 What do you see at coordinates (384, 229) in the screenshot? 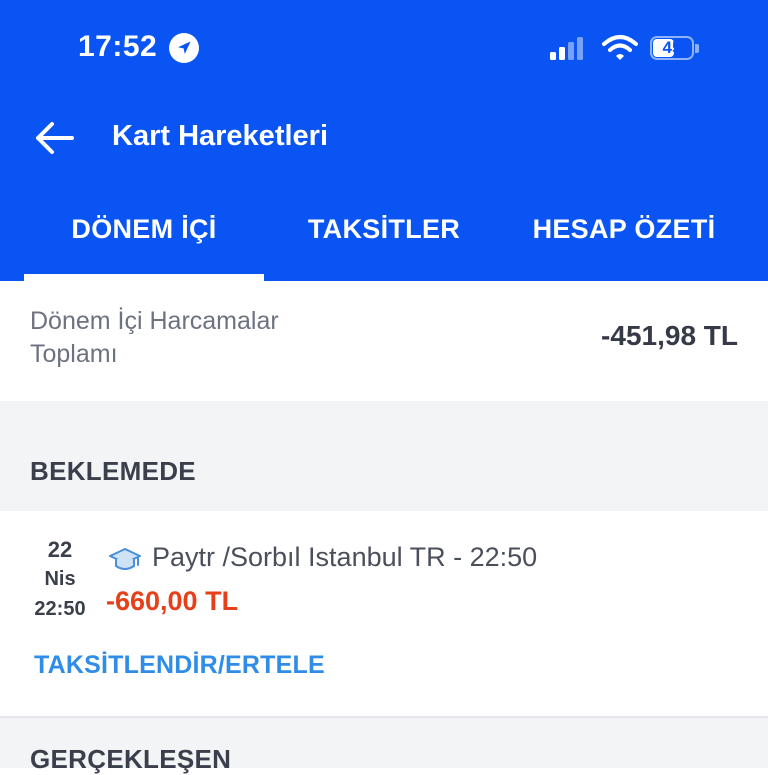
I see `tab-taksitler: TAKSİTLER` at bounding box center [384, 229].